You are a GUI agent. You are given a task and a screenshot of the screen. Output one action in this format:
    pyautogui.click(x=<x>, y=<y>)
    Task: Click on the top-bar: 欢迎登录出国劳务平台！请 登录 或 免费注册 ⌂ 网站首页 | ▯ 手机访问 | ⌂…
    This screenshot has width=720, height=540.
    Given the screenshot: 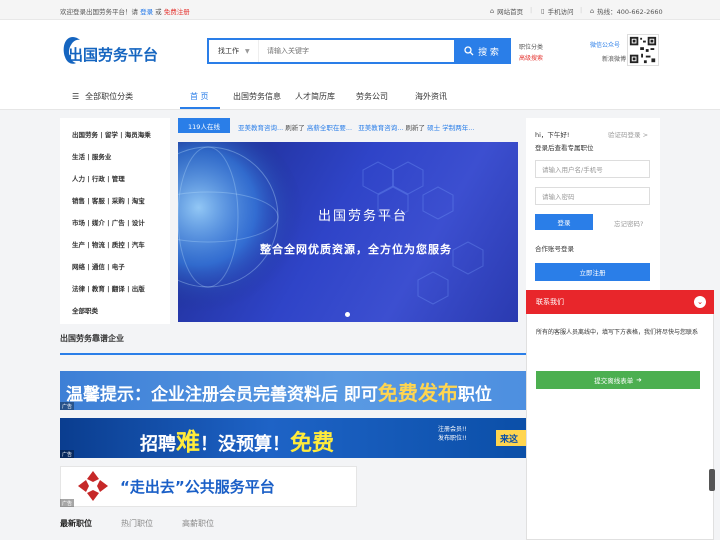 What is the action you would take?
    pyautogui.click(x=360, y=10)
    